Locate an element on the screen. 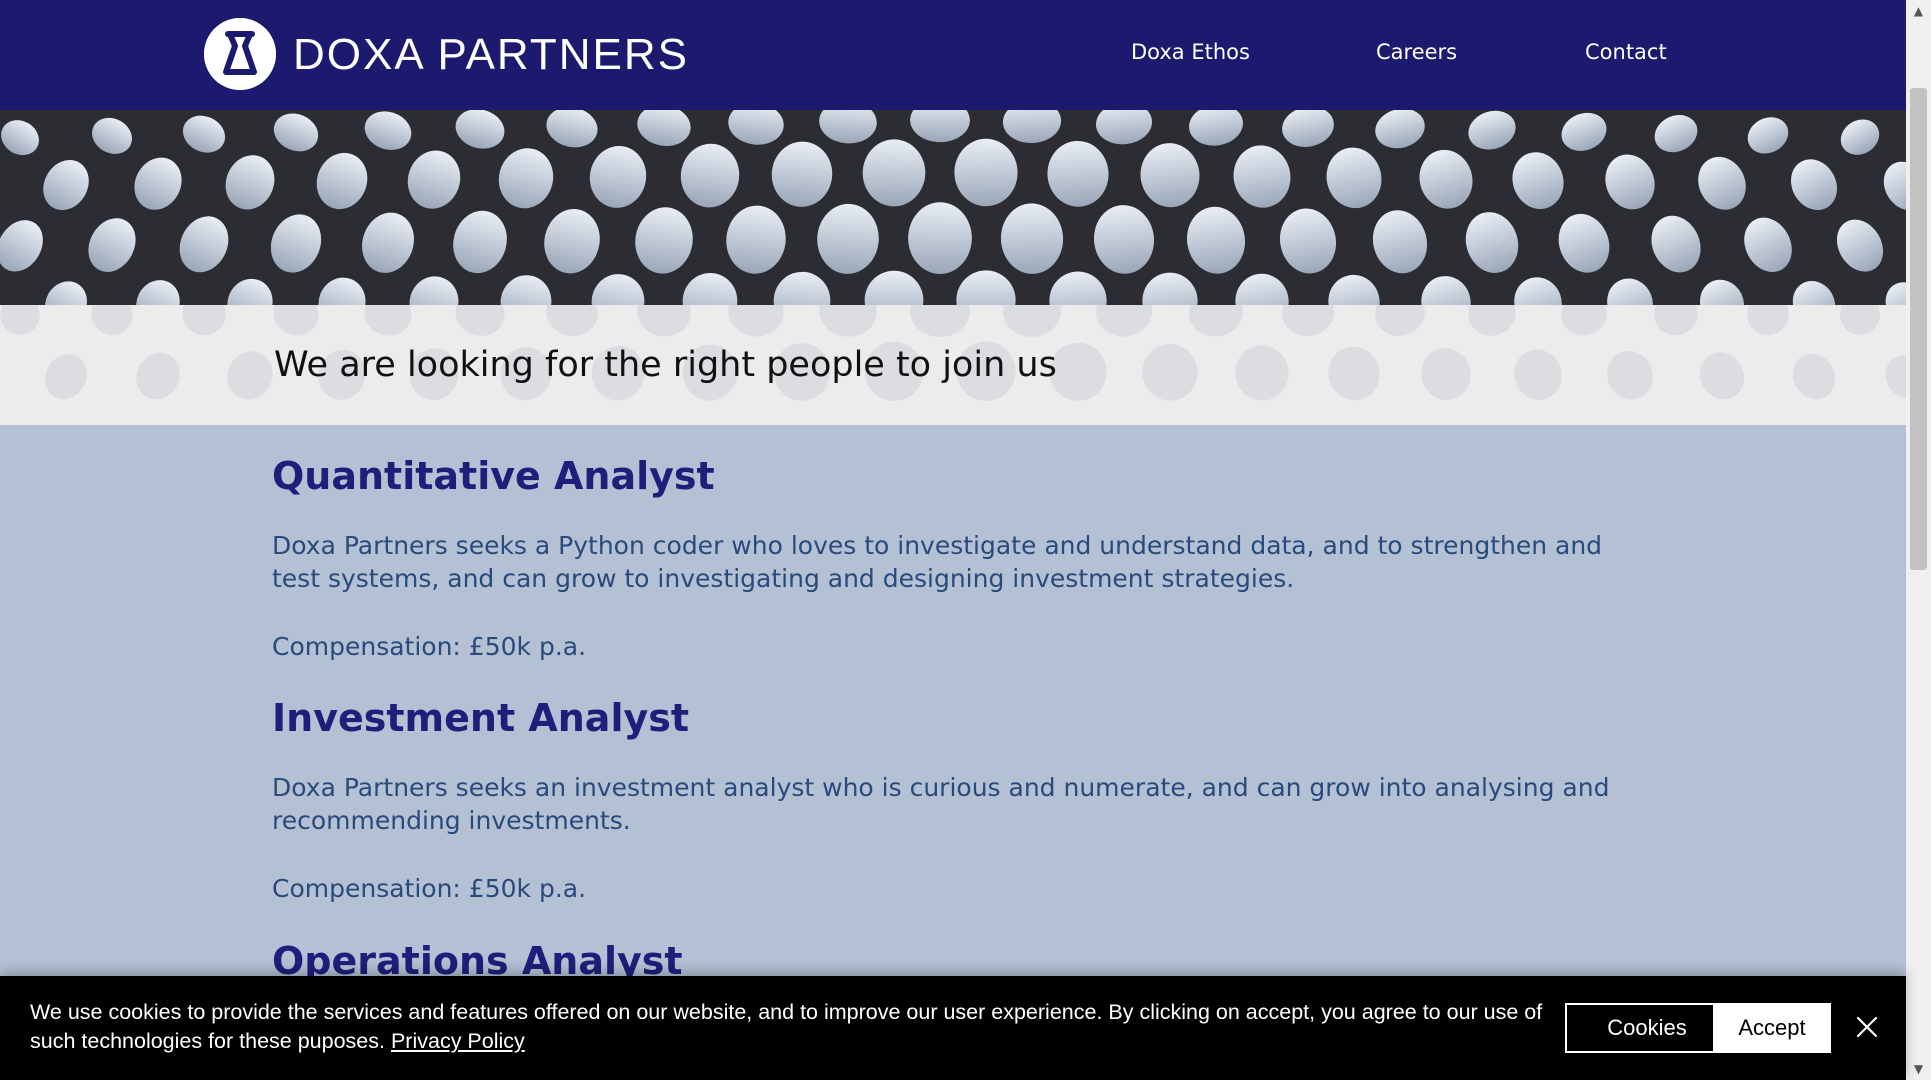 The image size is (1931, 1080). site-header: DOXA PARTNERS Doxa Ethos Careers Contact is located at coordinates (953, 55).